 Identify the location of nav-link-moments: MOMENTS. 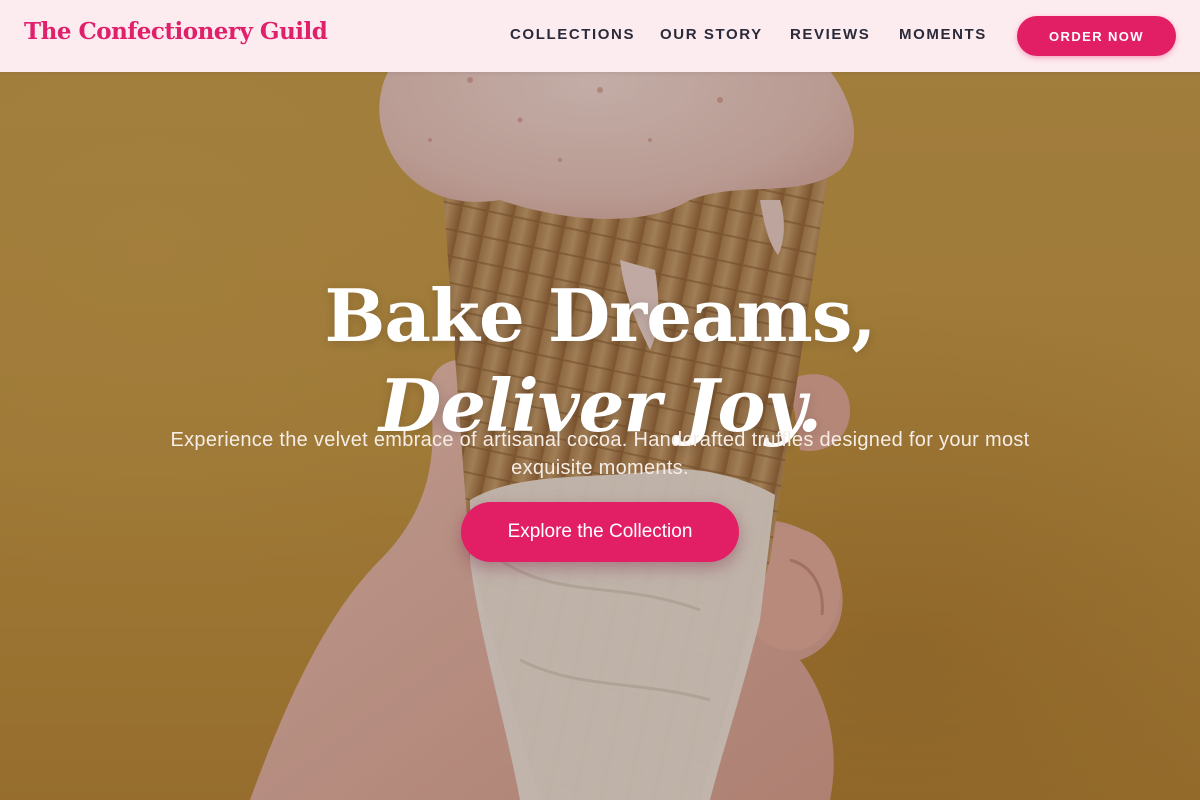
(943, 34).